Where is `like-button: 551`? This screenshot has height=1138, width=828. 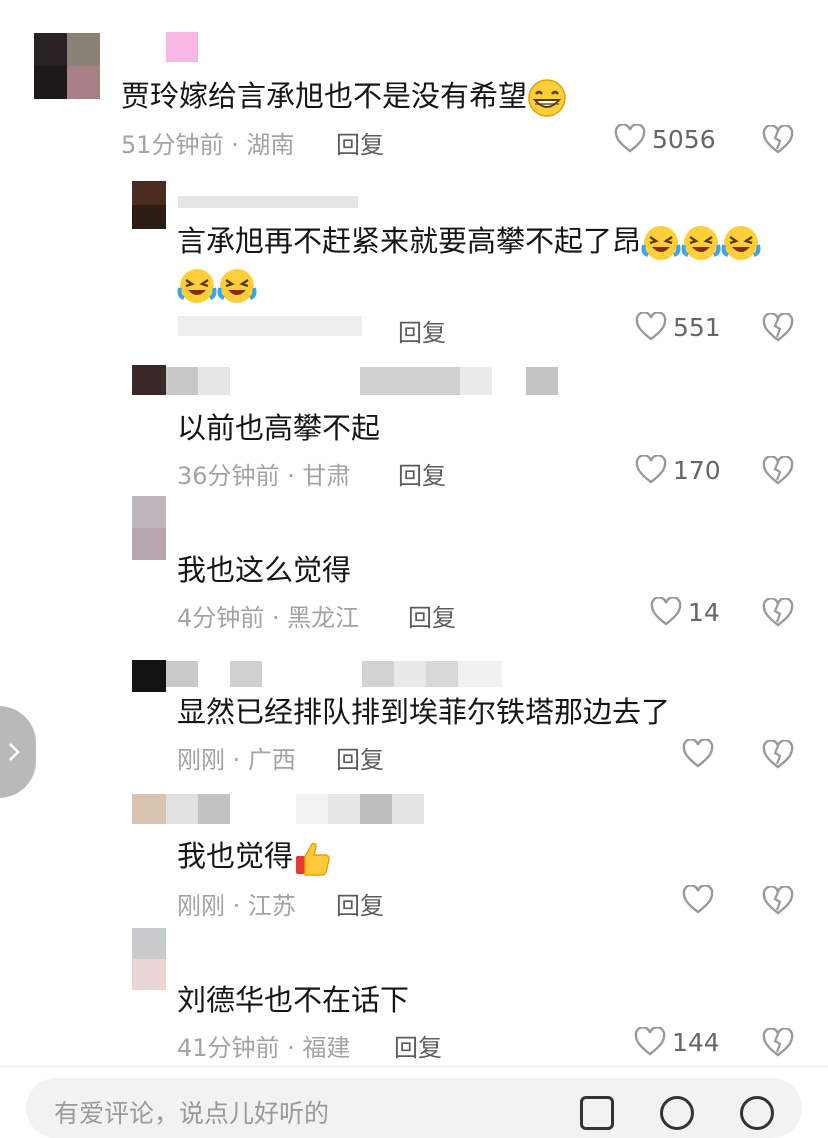 like-button: 551 is located at coordinates (678, 327).